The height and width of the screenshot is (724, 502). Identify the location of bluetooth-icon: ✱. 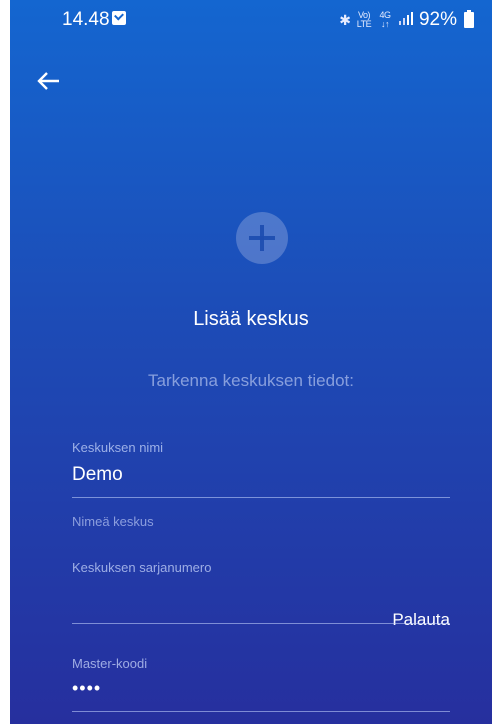
(345, 20).